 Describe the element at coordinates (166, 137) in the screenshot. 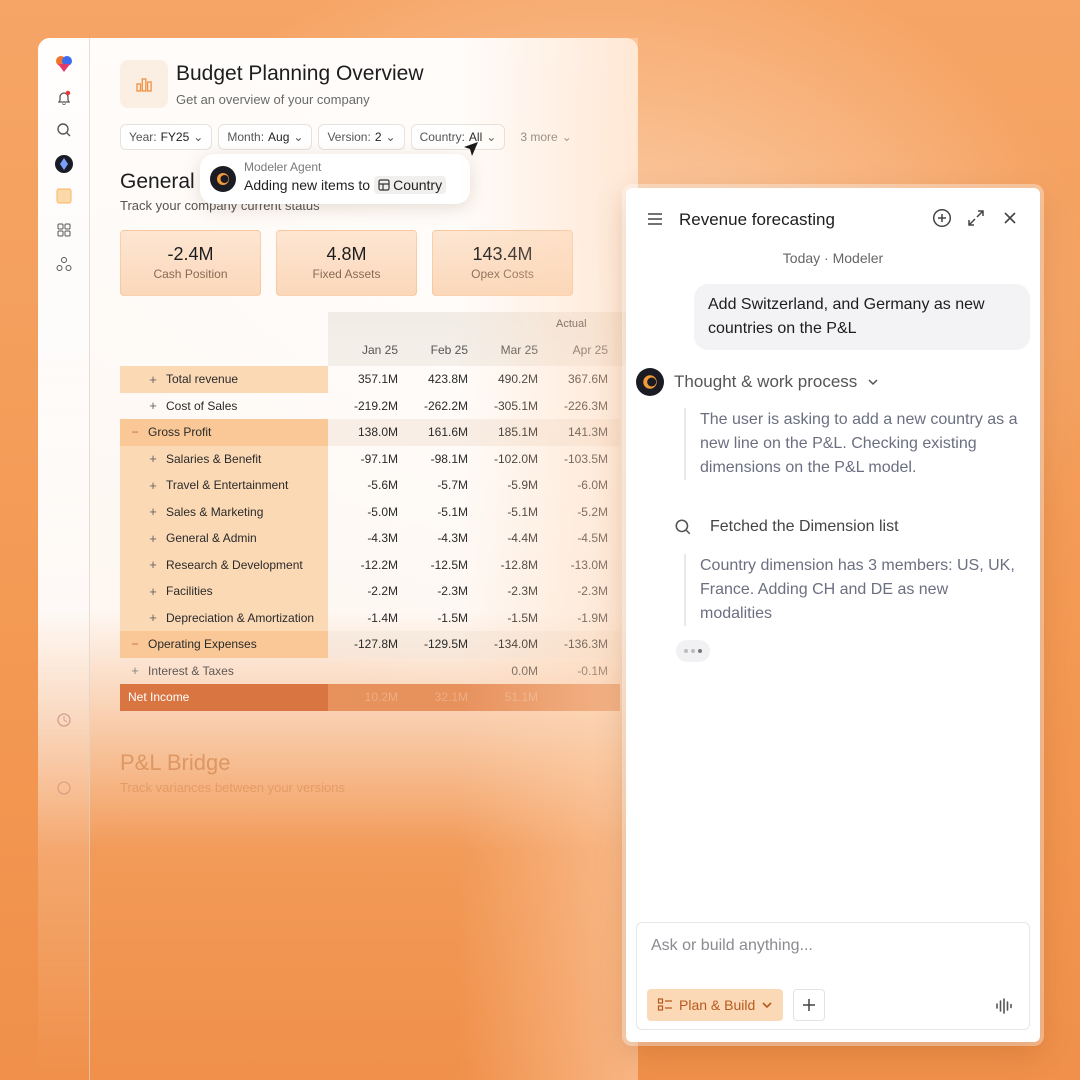

I see `filter-year: Year: FY25 ⌄` at that location.